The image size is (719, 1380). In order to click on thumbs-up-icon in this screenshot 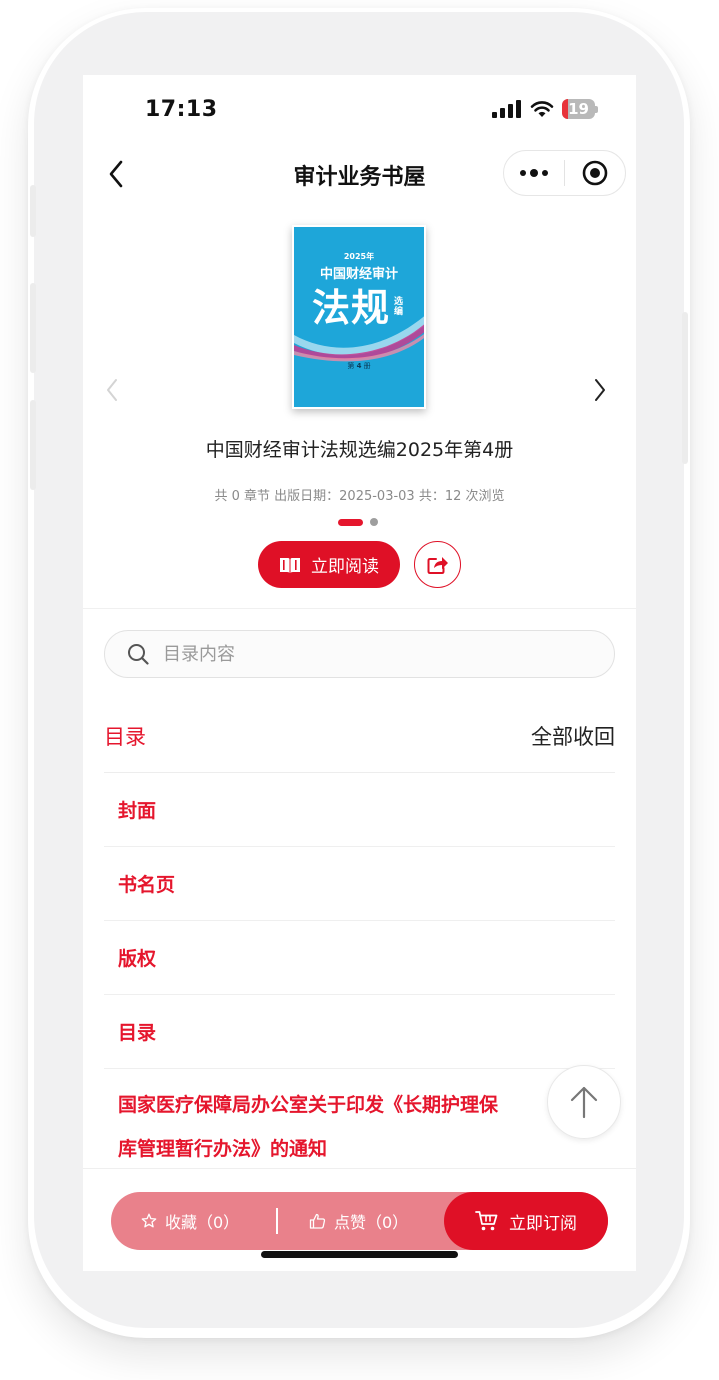, I will do `click(317, 1221)`.